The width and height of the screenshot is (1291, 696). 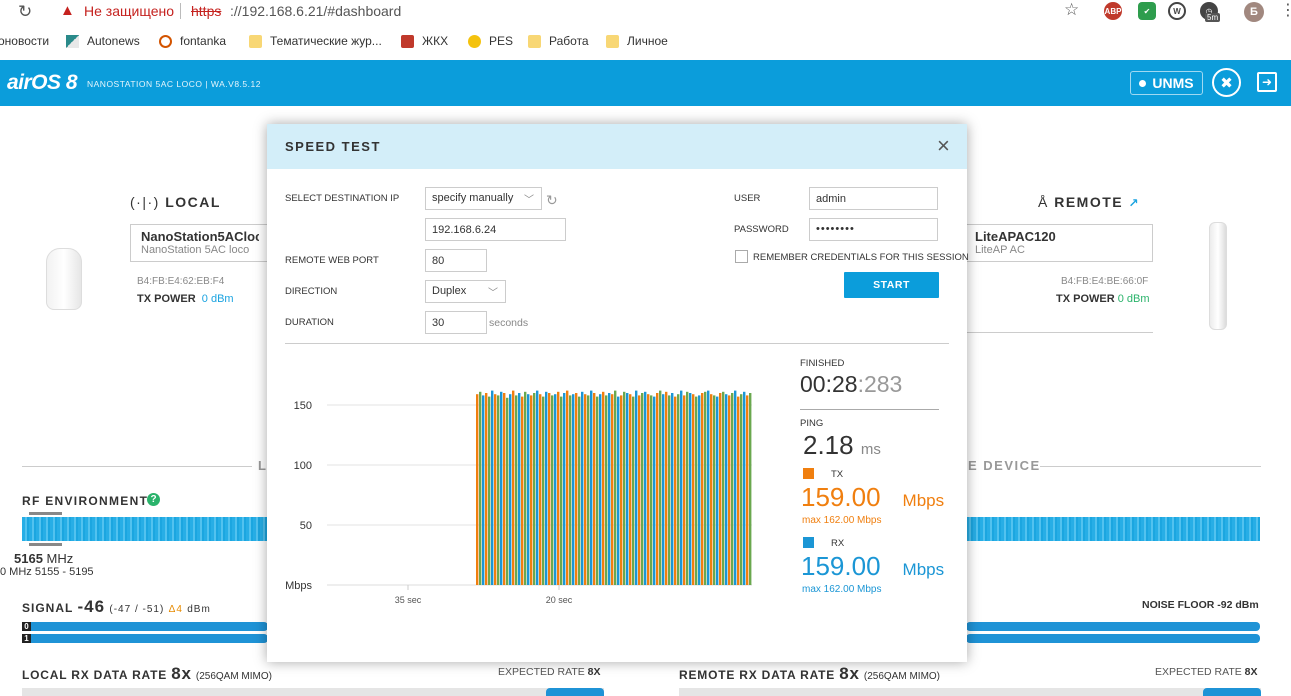 What do you see at coordinates (67, 10) in the screenshot?
I see `warning-icon: ▲` at bounding box center [67, 10].